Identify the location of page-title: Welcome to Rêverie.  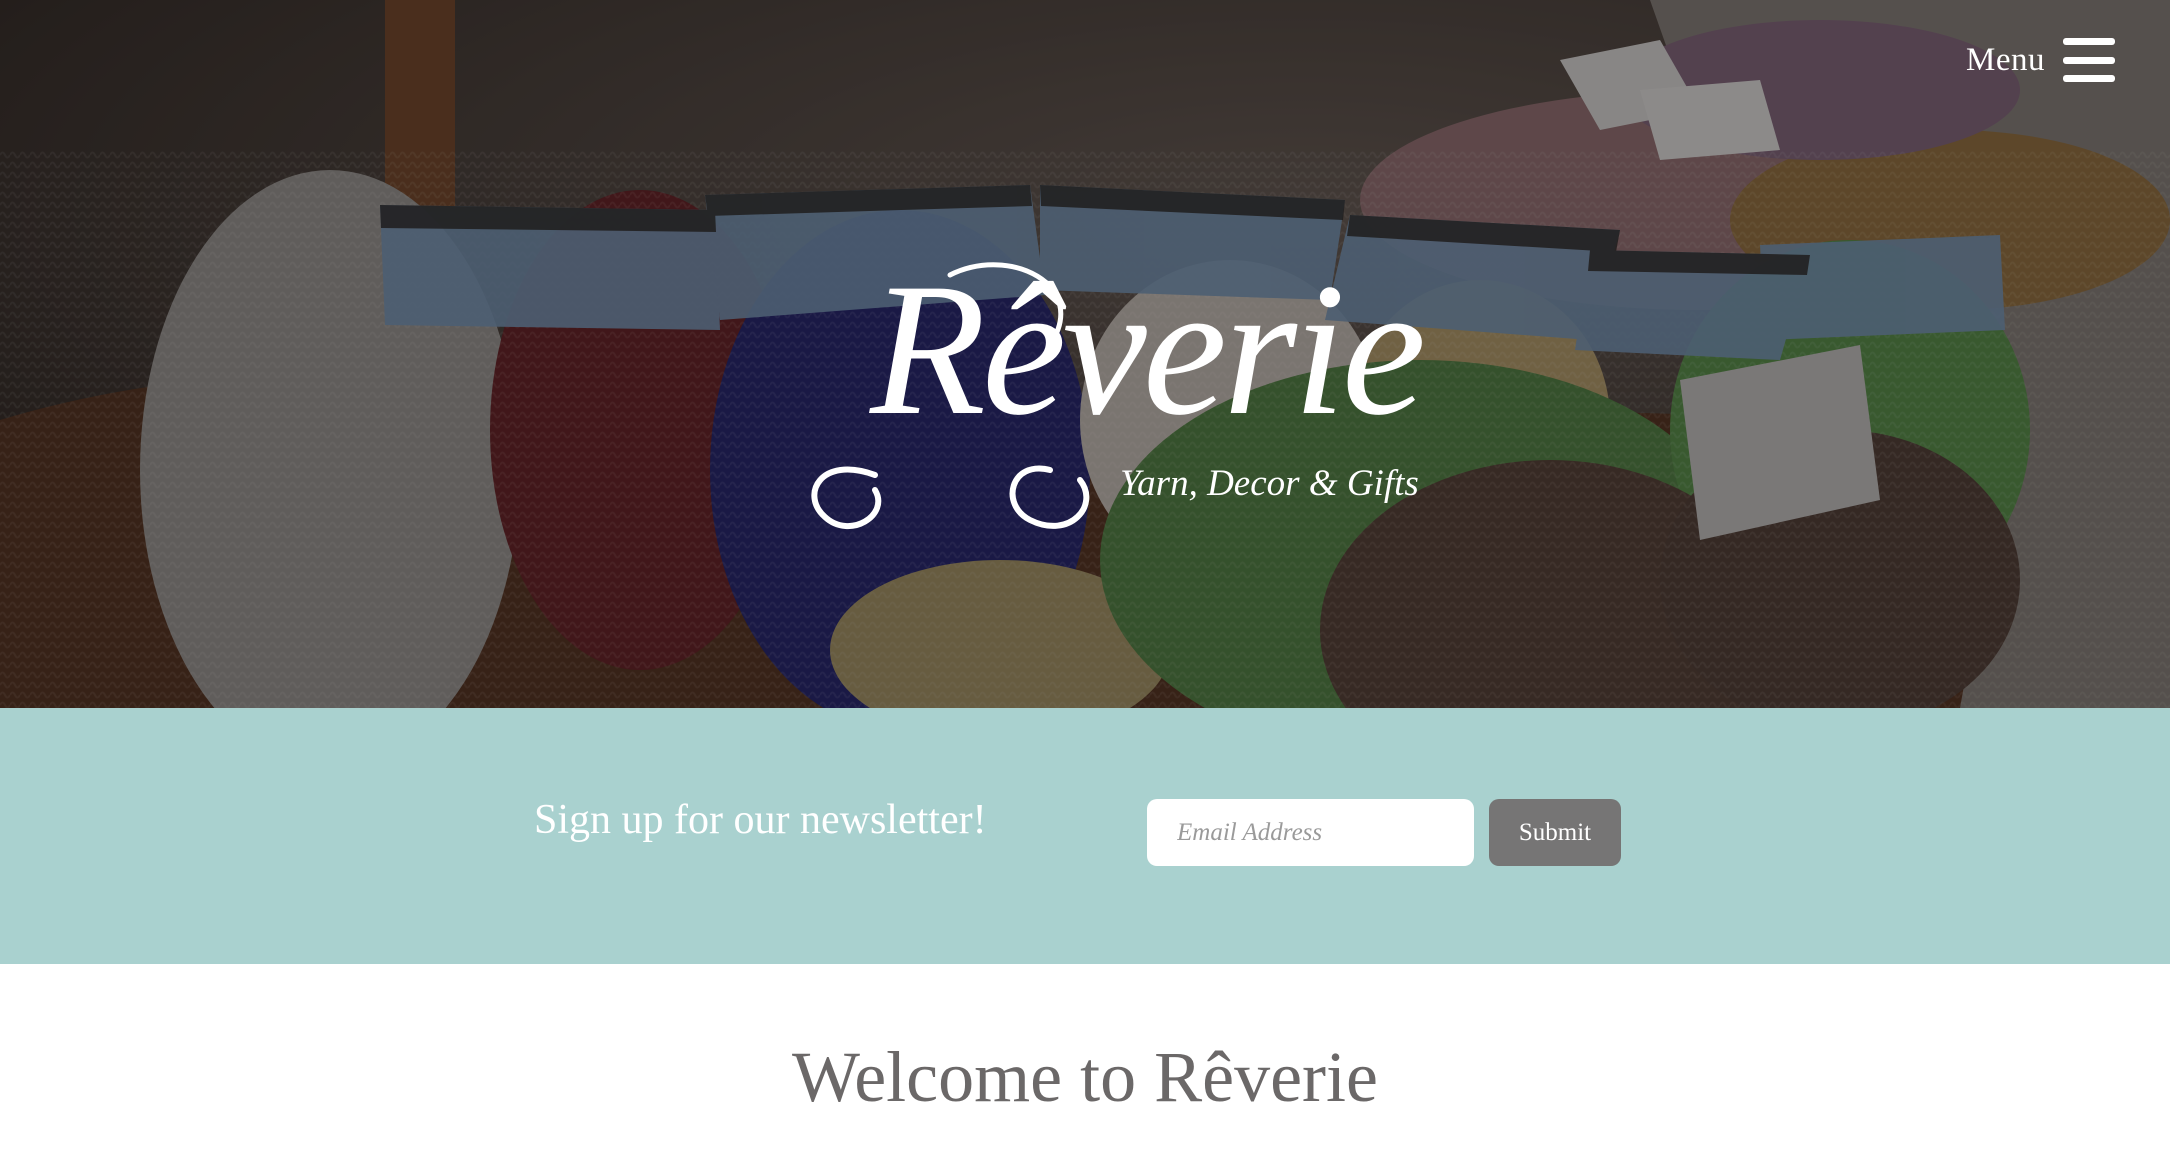
(1085, 1077).